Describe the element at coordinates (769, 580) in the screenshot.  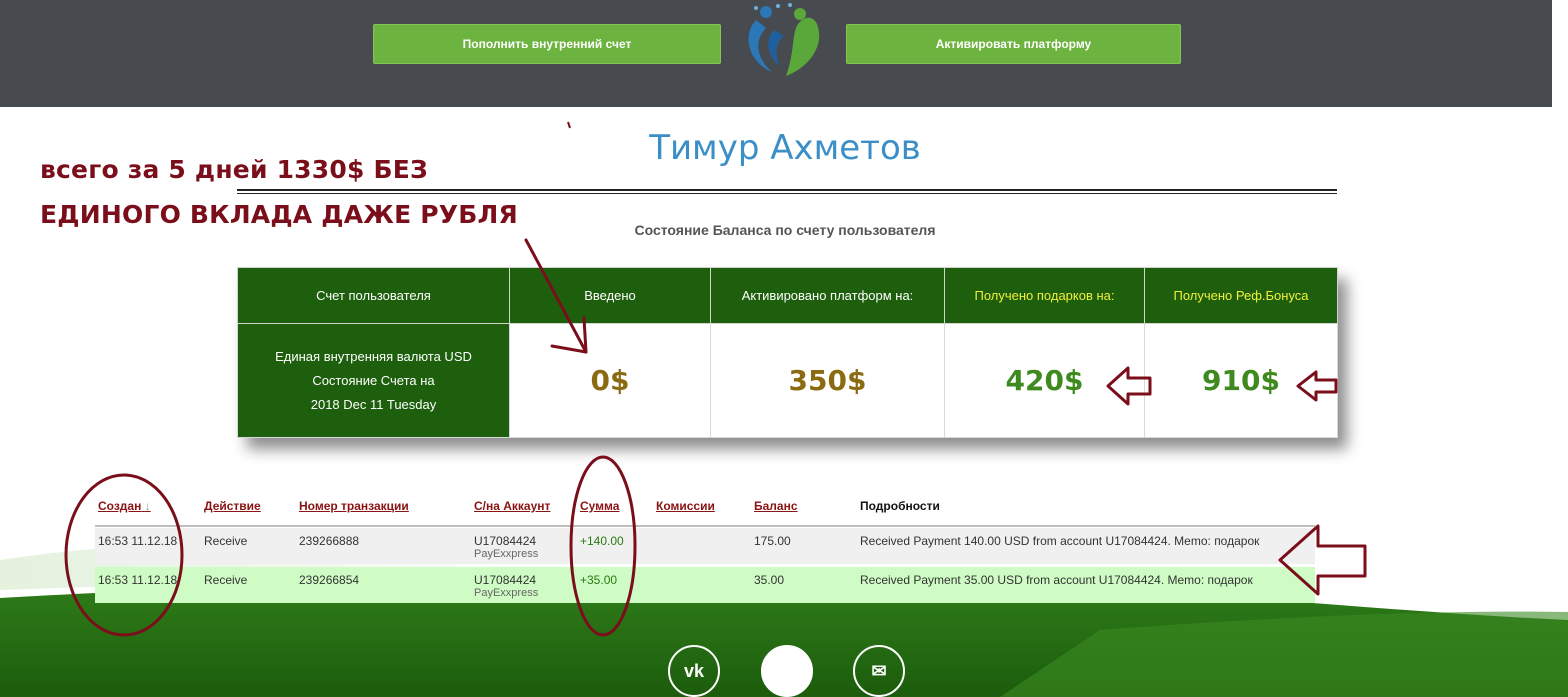
I see `tx-balance: 35.00` at that location.